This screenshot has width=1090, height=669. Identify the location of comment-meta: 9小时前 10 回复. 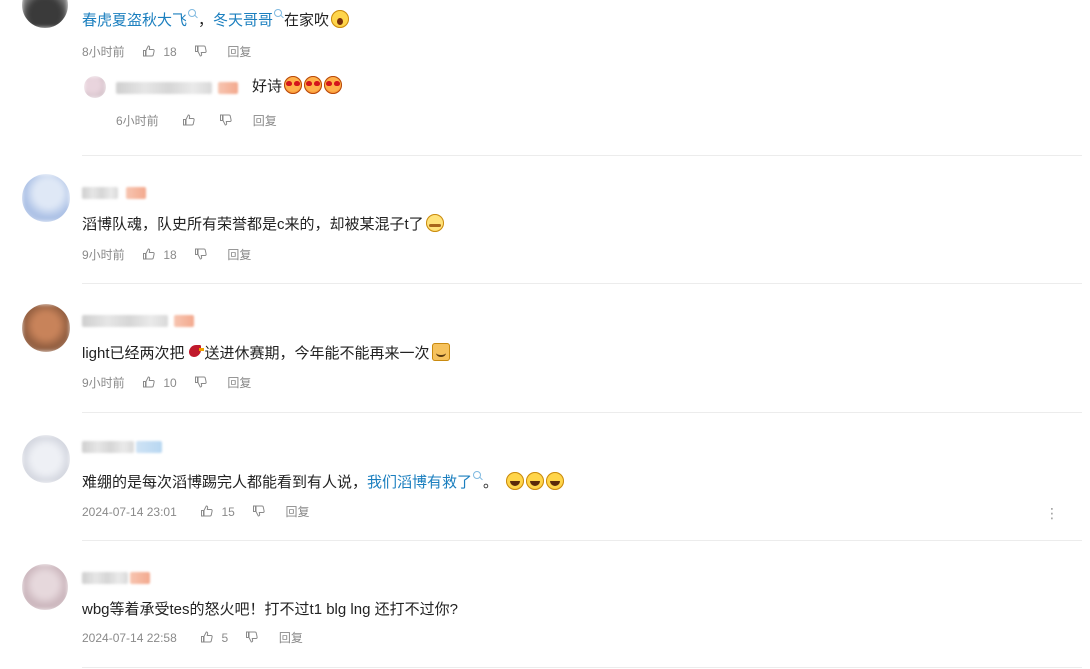
(166, 383).